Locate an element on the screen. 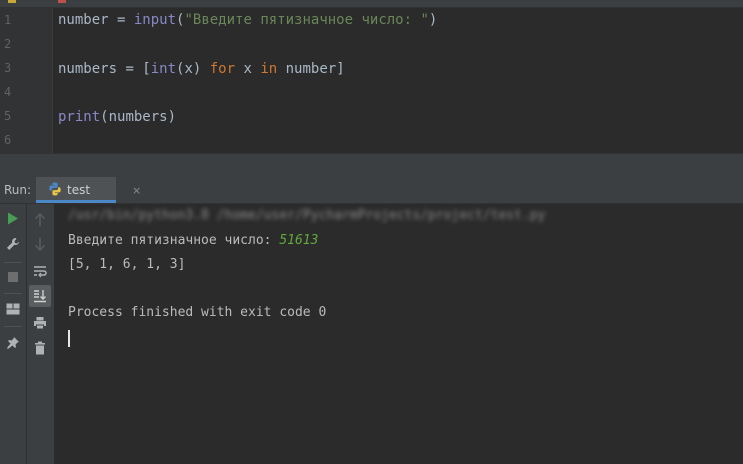  edit-configuration-button is located at coordinates (13, 244).